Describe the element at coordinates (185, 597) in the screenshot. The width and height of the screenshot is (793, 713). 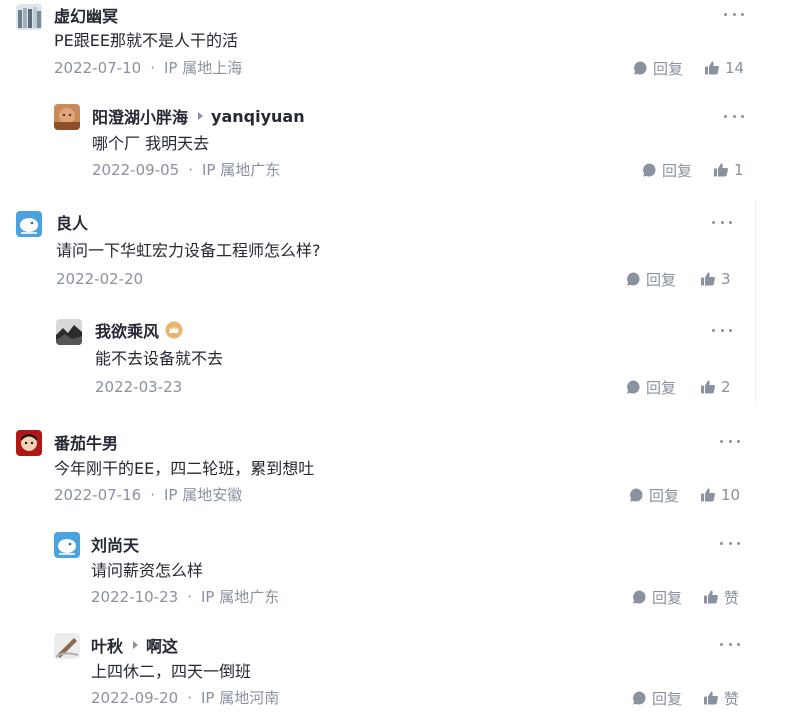
I see `comment-meta: 2022-10-23 · IP 属地广东` at that location.